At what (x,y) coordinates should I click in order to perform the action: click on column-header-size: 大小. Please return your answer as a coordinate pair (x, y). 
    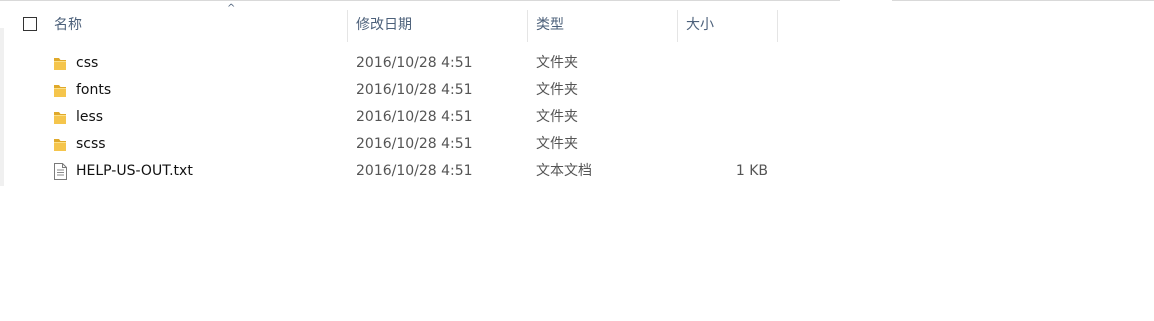
    Looking at the image, I should click on (729, 26).